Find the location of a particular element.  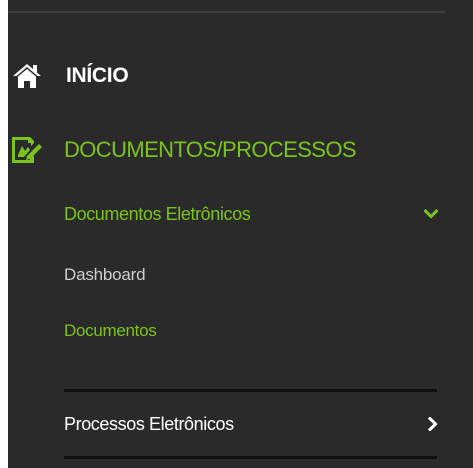

sidebar-item-inicio: INÍCIO is located at coordinates (70, 76).